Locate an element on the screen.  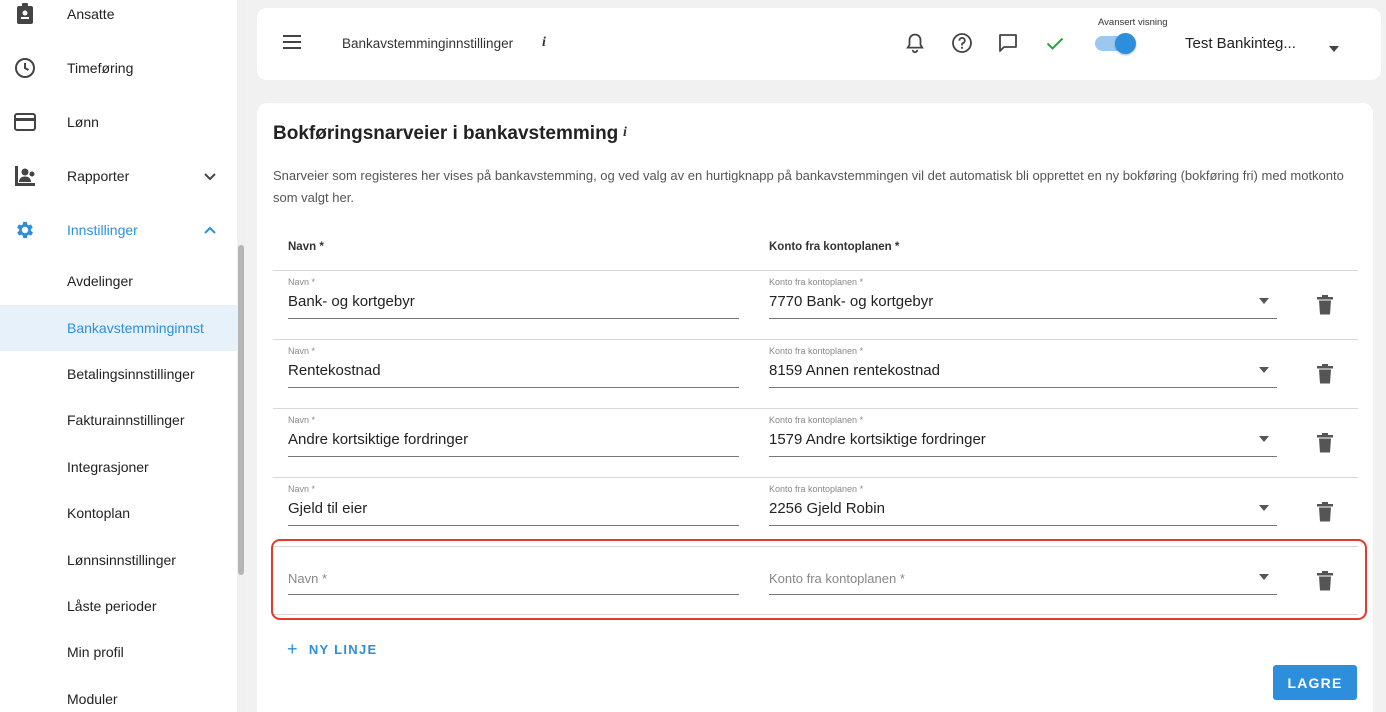
gear-icon is located at coordinates (25, 230).